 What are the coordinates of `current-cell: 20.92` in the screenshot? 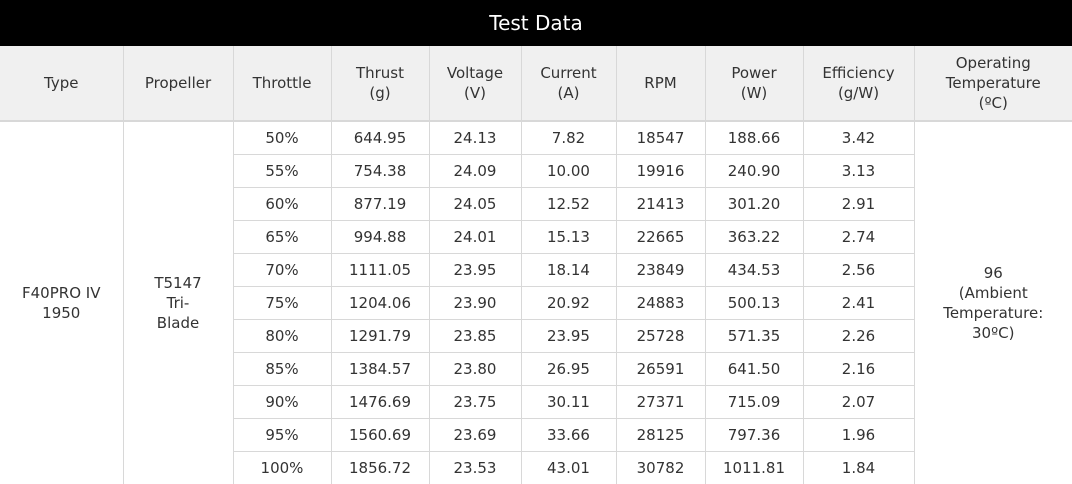 It's located at (568, 303).